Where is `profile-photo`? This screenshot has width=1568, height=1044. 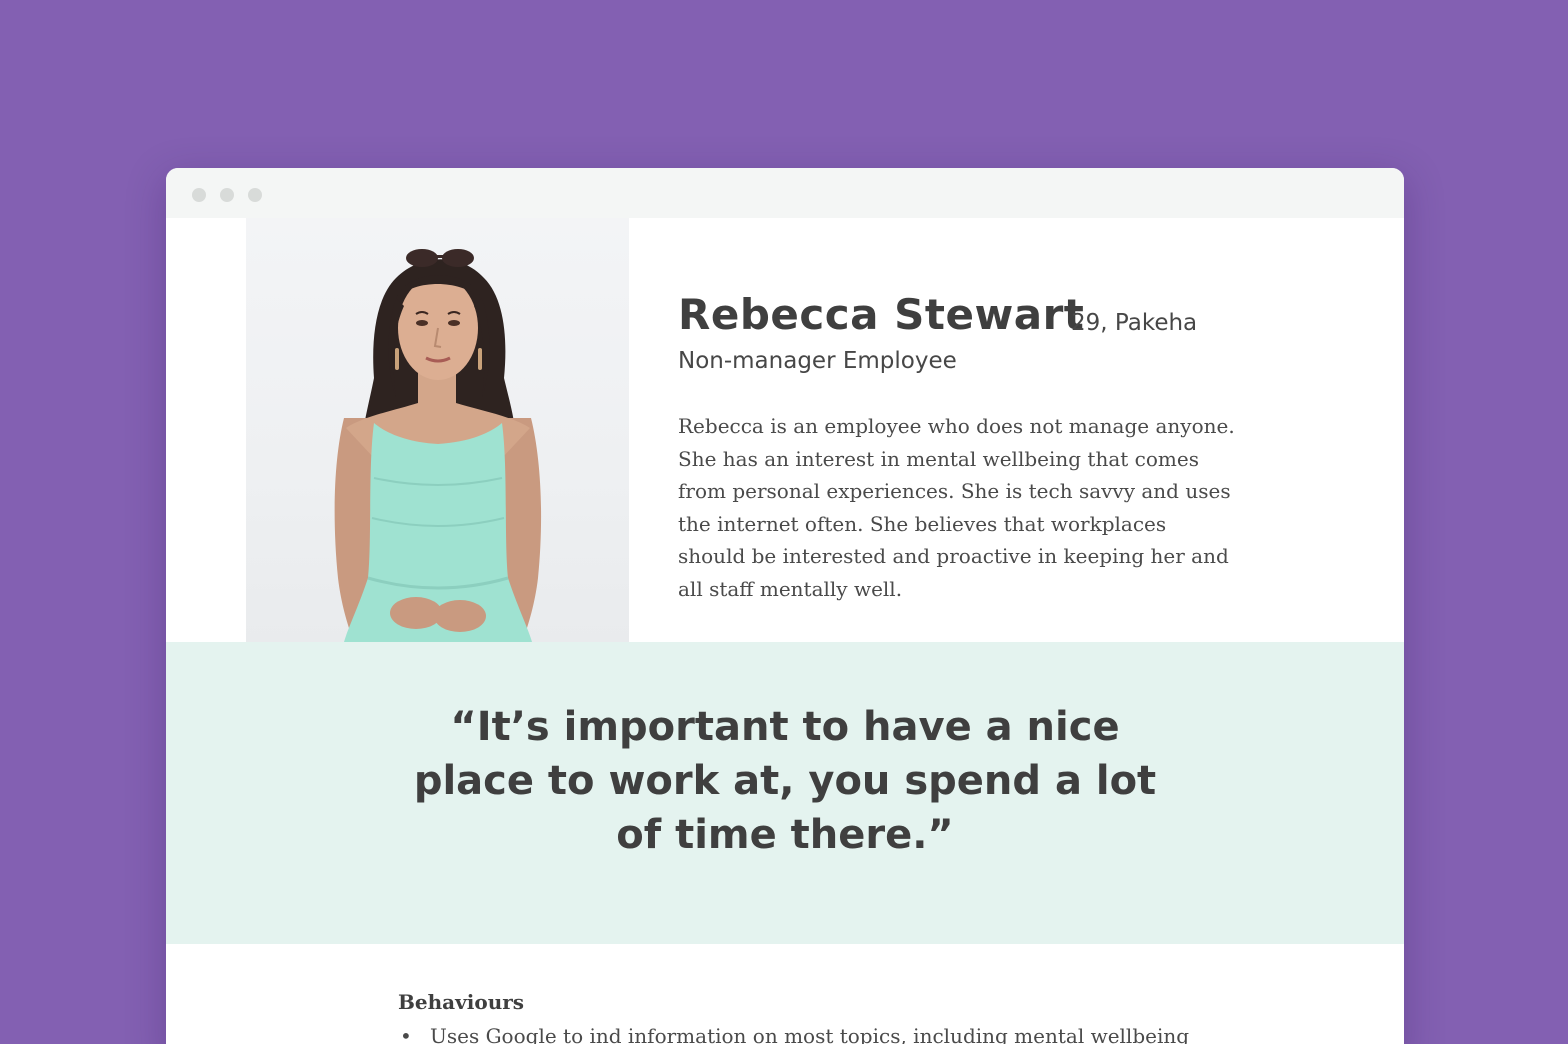
profile-photo is located at coordinates (437, 430).